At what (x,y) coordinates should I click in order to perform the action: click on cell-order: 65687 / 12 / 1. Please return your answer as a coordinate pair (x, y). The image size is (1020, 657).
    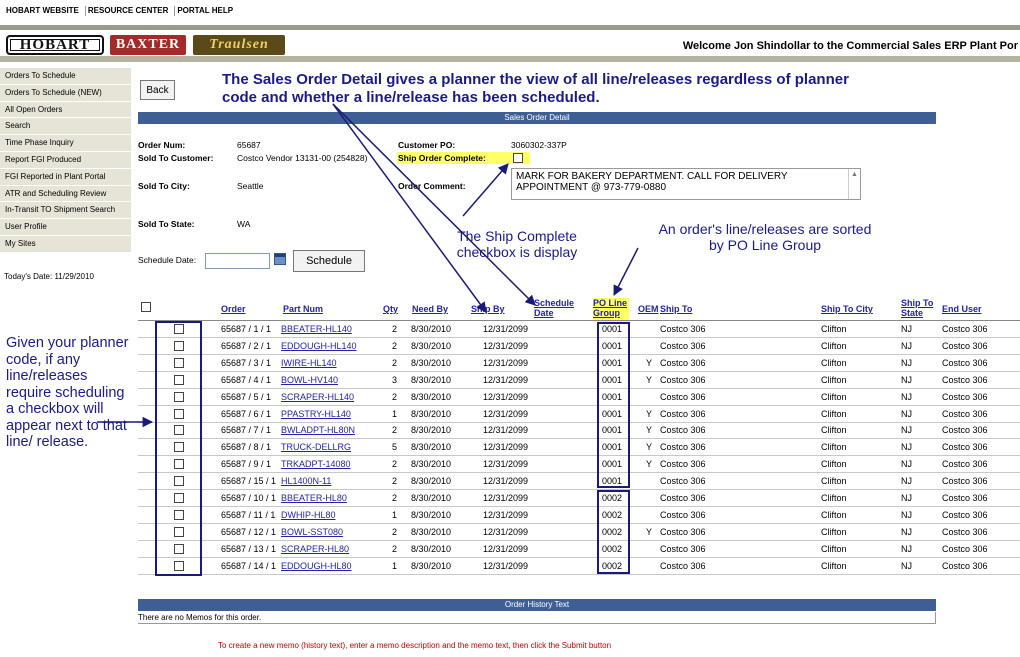
    Looking at the image, I should click on (249, 531).